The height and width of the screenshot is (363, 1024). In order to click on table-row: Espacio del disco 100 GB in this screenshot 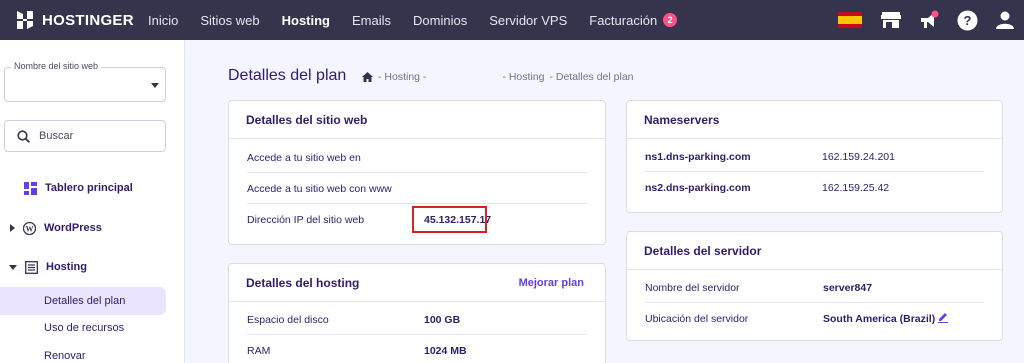, I will do `click(417, 319)`.